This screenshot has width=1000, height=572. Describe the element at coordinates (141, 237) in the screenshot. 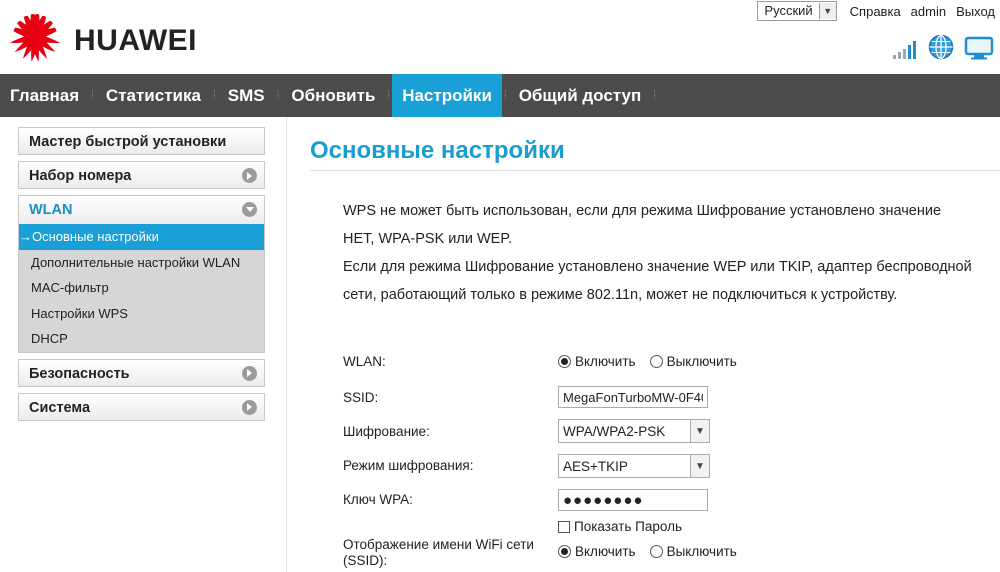

I see `sidebar-item-basic-settings: →Основные настройки` at that location.